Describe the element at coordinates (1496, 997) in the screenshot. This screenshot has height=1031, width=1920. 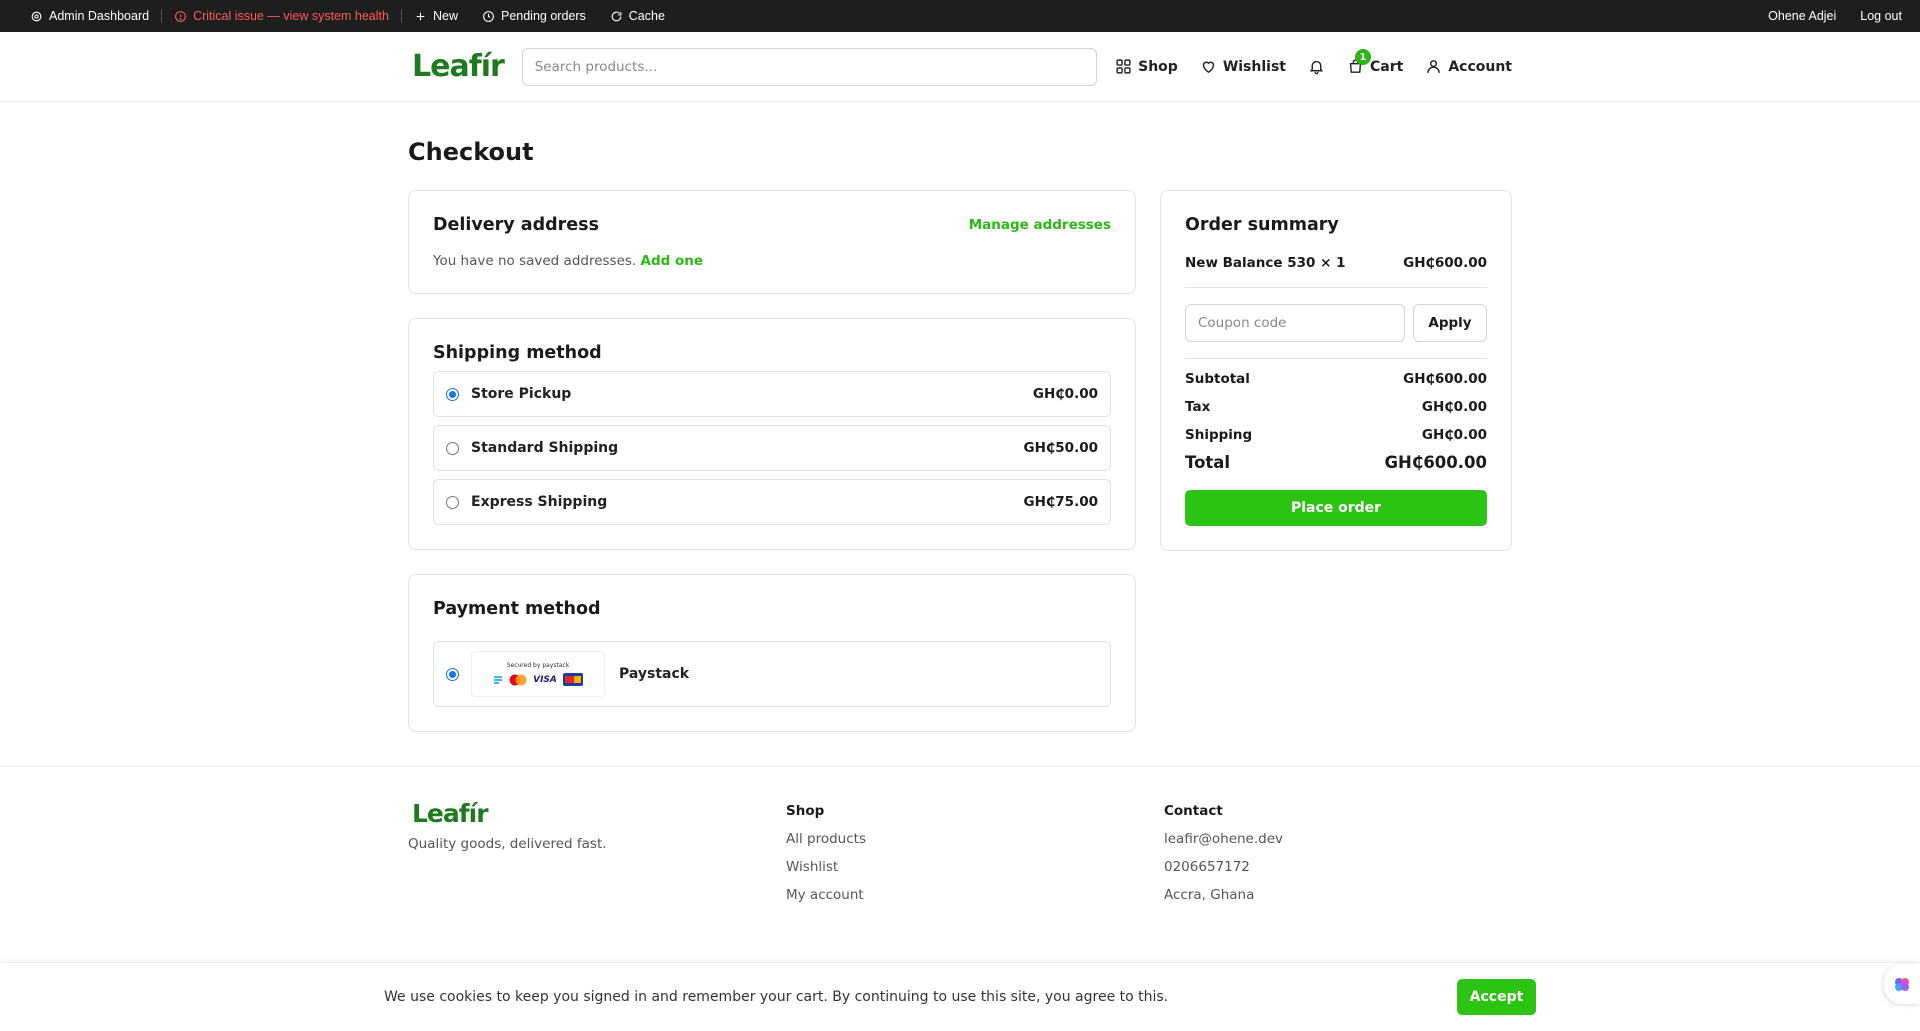
I see `accept-cookies-button: Accept` at that location.